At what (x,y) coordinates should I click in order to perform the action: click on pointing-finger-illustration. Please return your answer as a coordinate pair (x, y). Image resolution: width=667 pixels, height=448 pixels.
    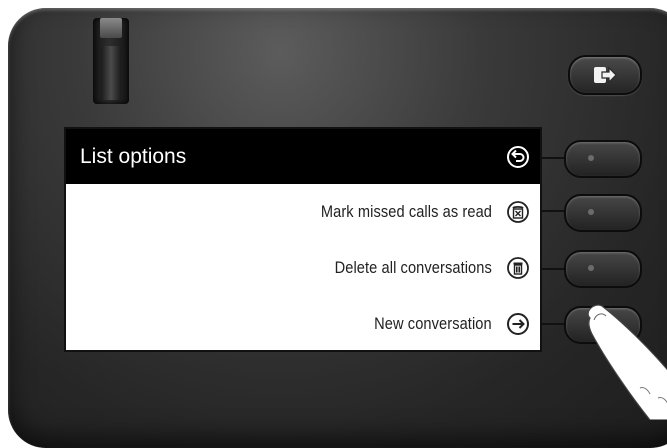
    Looking at the image, I should click on (627, 362).